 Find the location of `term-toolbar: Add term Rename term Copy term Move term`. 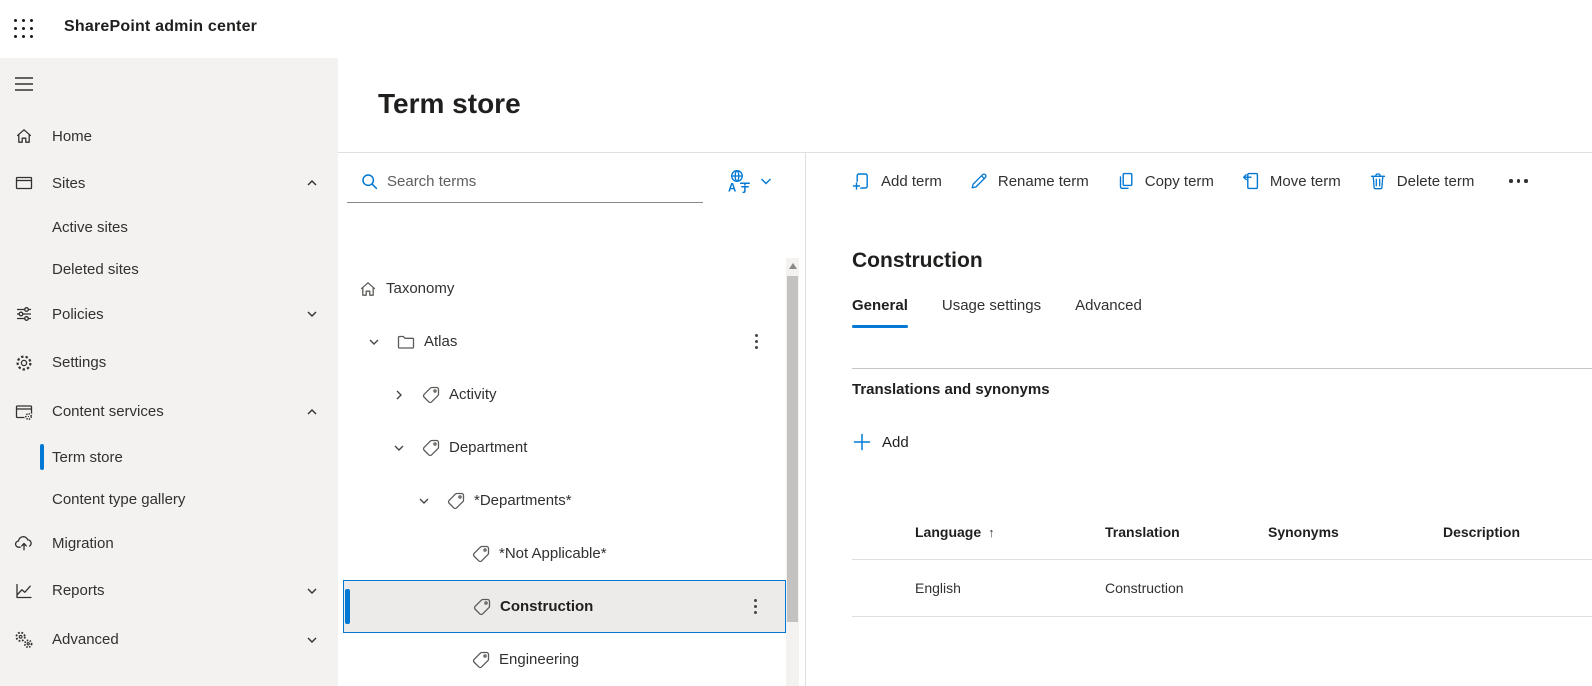

term-toolbar: Add term Rename term Copy term Move term is located at coordinates (1191, 181).